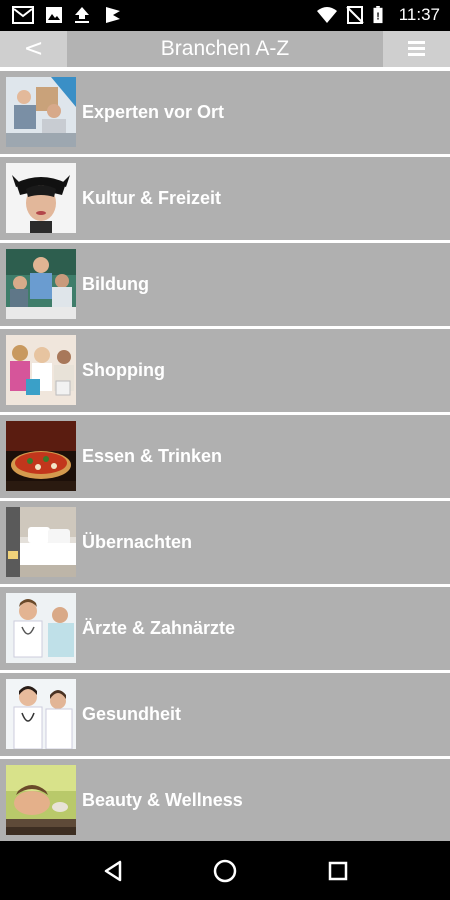 The width and height of the screenshot is (450, 900). Describe the element at coordinates (41, 198) in the screenshot. I see `masked-woman-thumbnail` at that location.